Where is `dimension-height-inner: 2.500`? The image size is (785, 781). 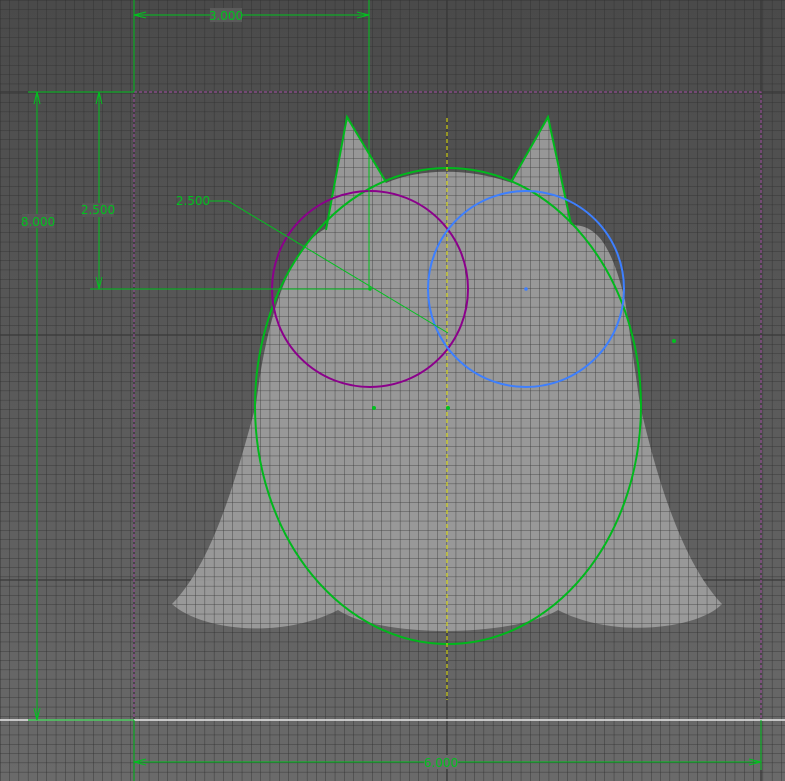 dimension-height-inner: 2.500 is located at coordinates (98, 210).